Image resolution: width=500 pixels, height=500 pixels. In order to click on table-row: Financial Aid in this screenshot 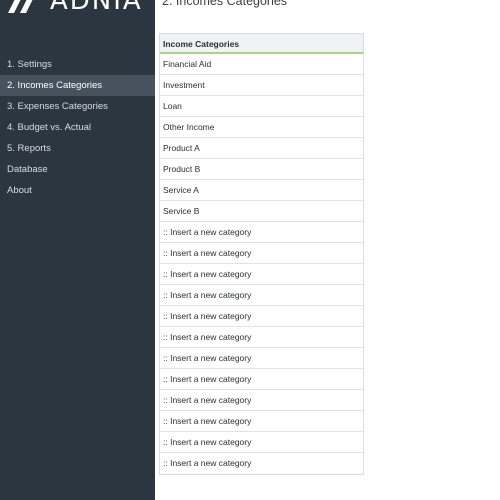, I will do `click(261, 64)`.